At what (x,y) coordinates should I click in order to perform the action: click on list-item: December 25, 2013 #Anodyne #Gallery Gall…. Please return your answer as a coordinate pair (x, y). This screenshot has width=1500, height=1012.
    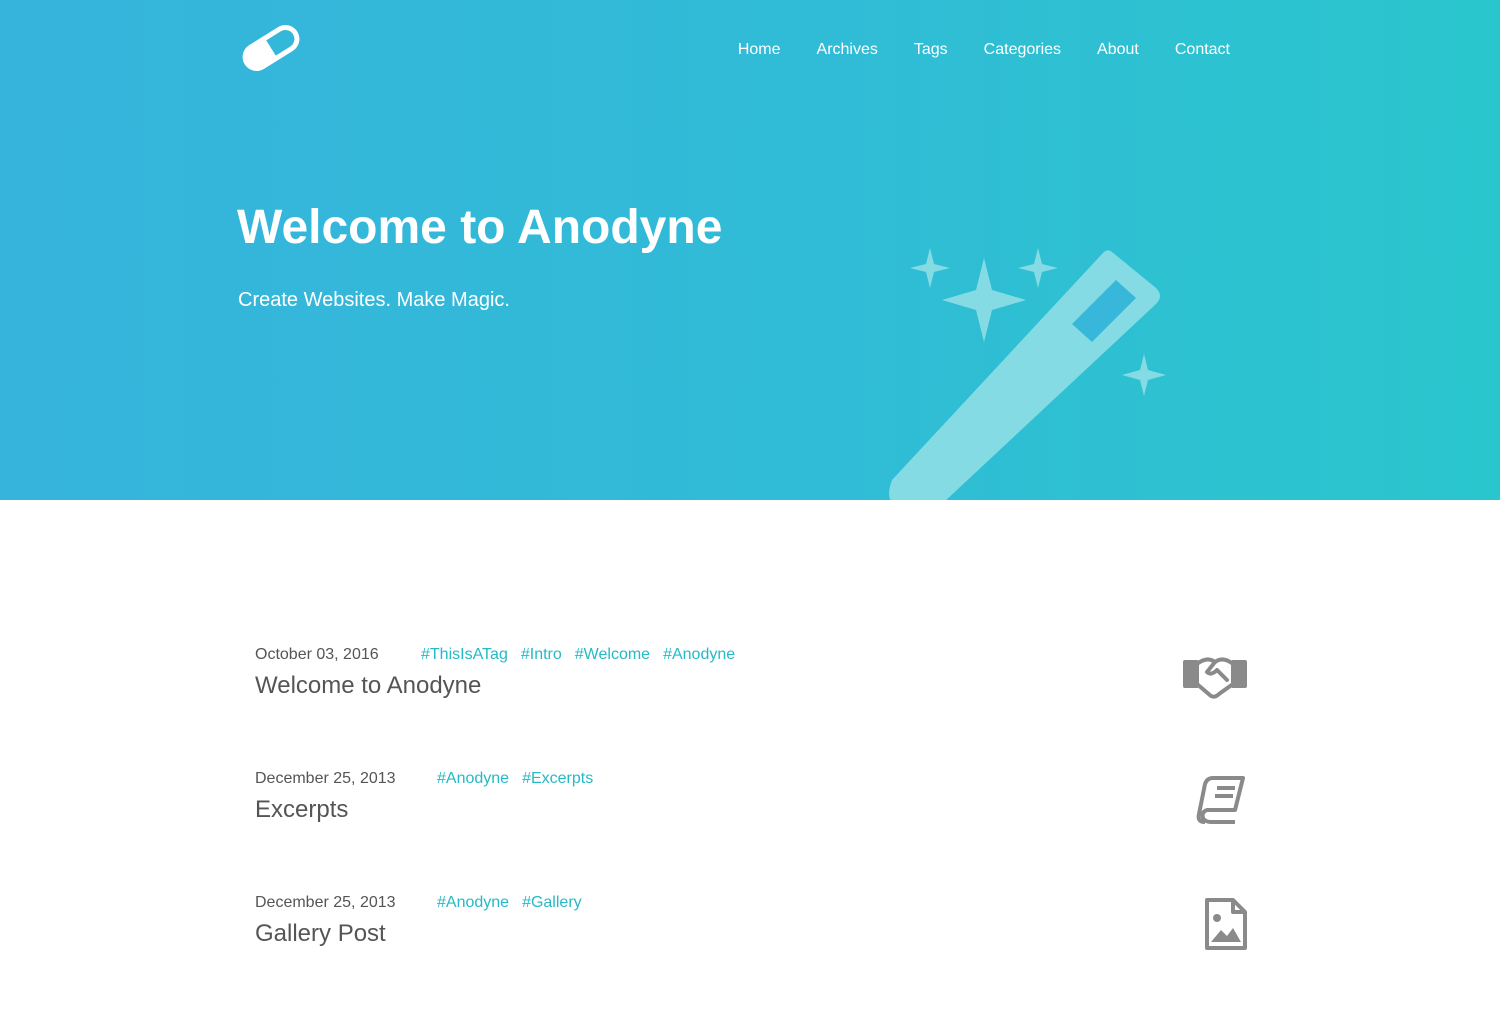
    Looking at the image, I should click on (751, 950).